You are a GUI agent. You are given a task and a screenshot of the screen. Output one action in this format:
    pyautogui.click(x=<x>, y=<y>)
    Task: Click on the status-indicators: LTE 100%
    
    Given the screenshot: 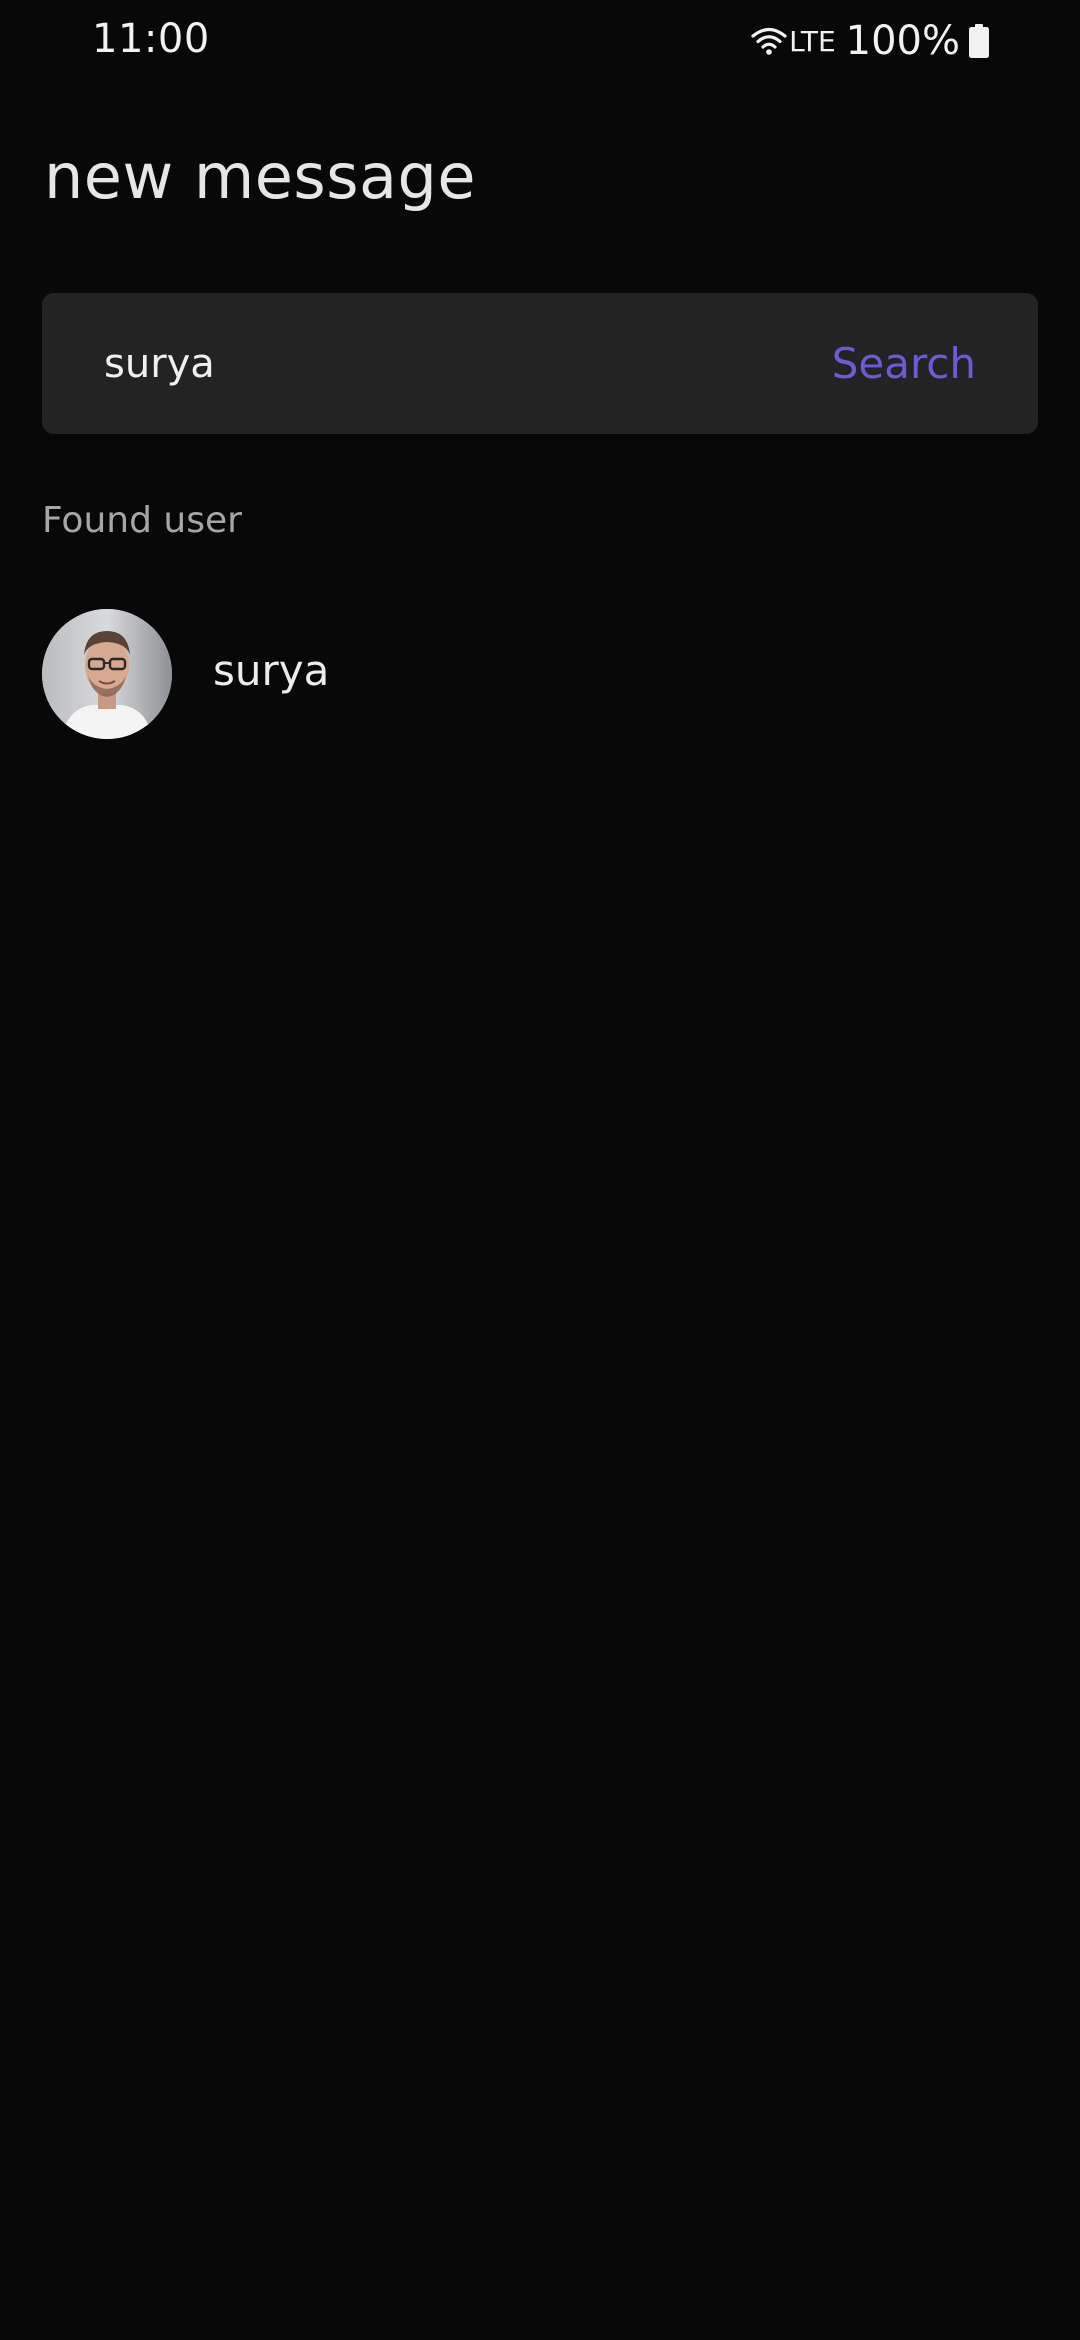 What is the action you would take?
    pyautogui.click(x=870, y=41)
    